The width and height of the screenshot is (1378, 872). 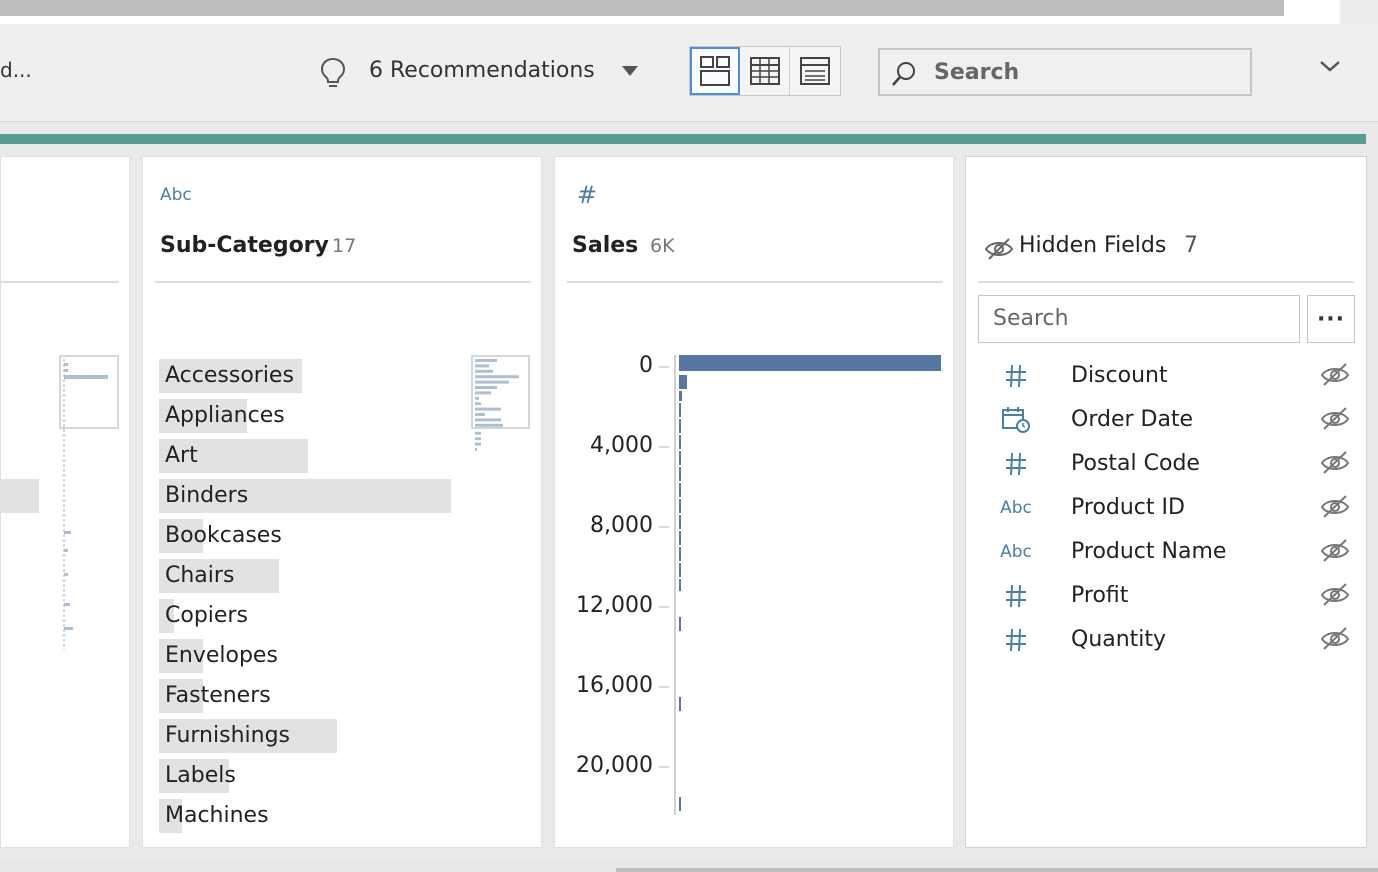 I want to click on profile-view-button, so click(x=715, y=71).